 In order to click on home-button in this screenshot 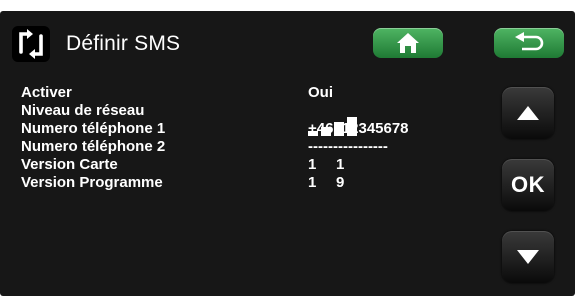, I will do `click(408, 43)`.